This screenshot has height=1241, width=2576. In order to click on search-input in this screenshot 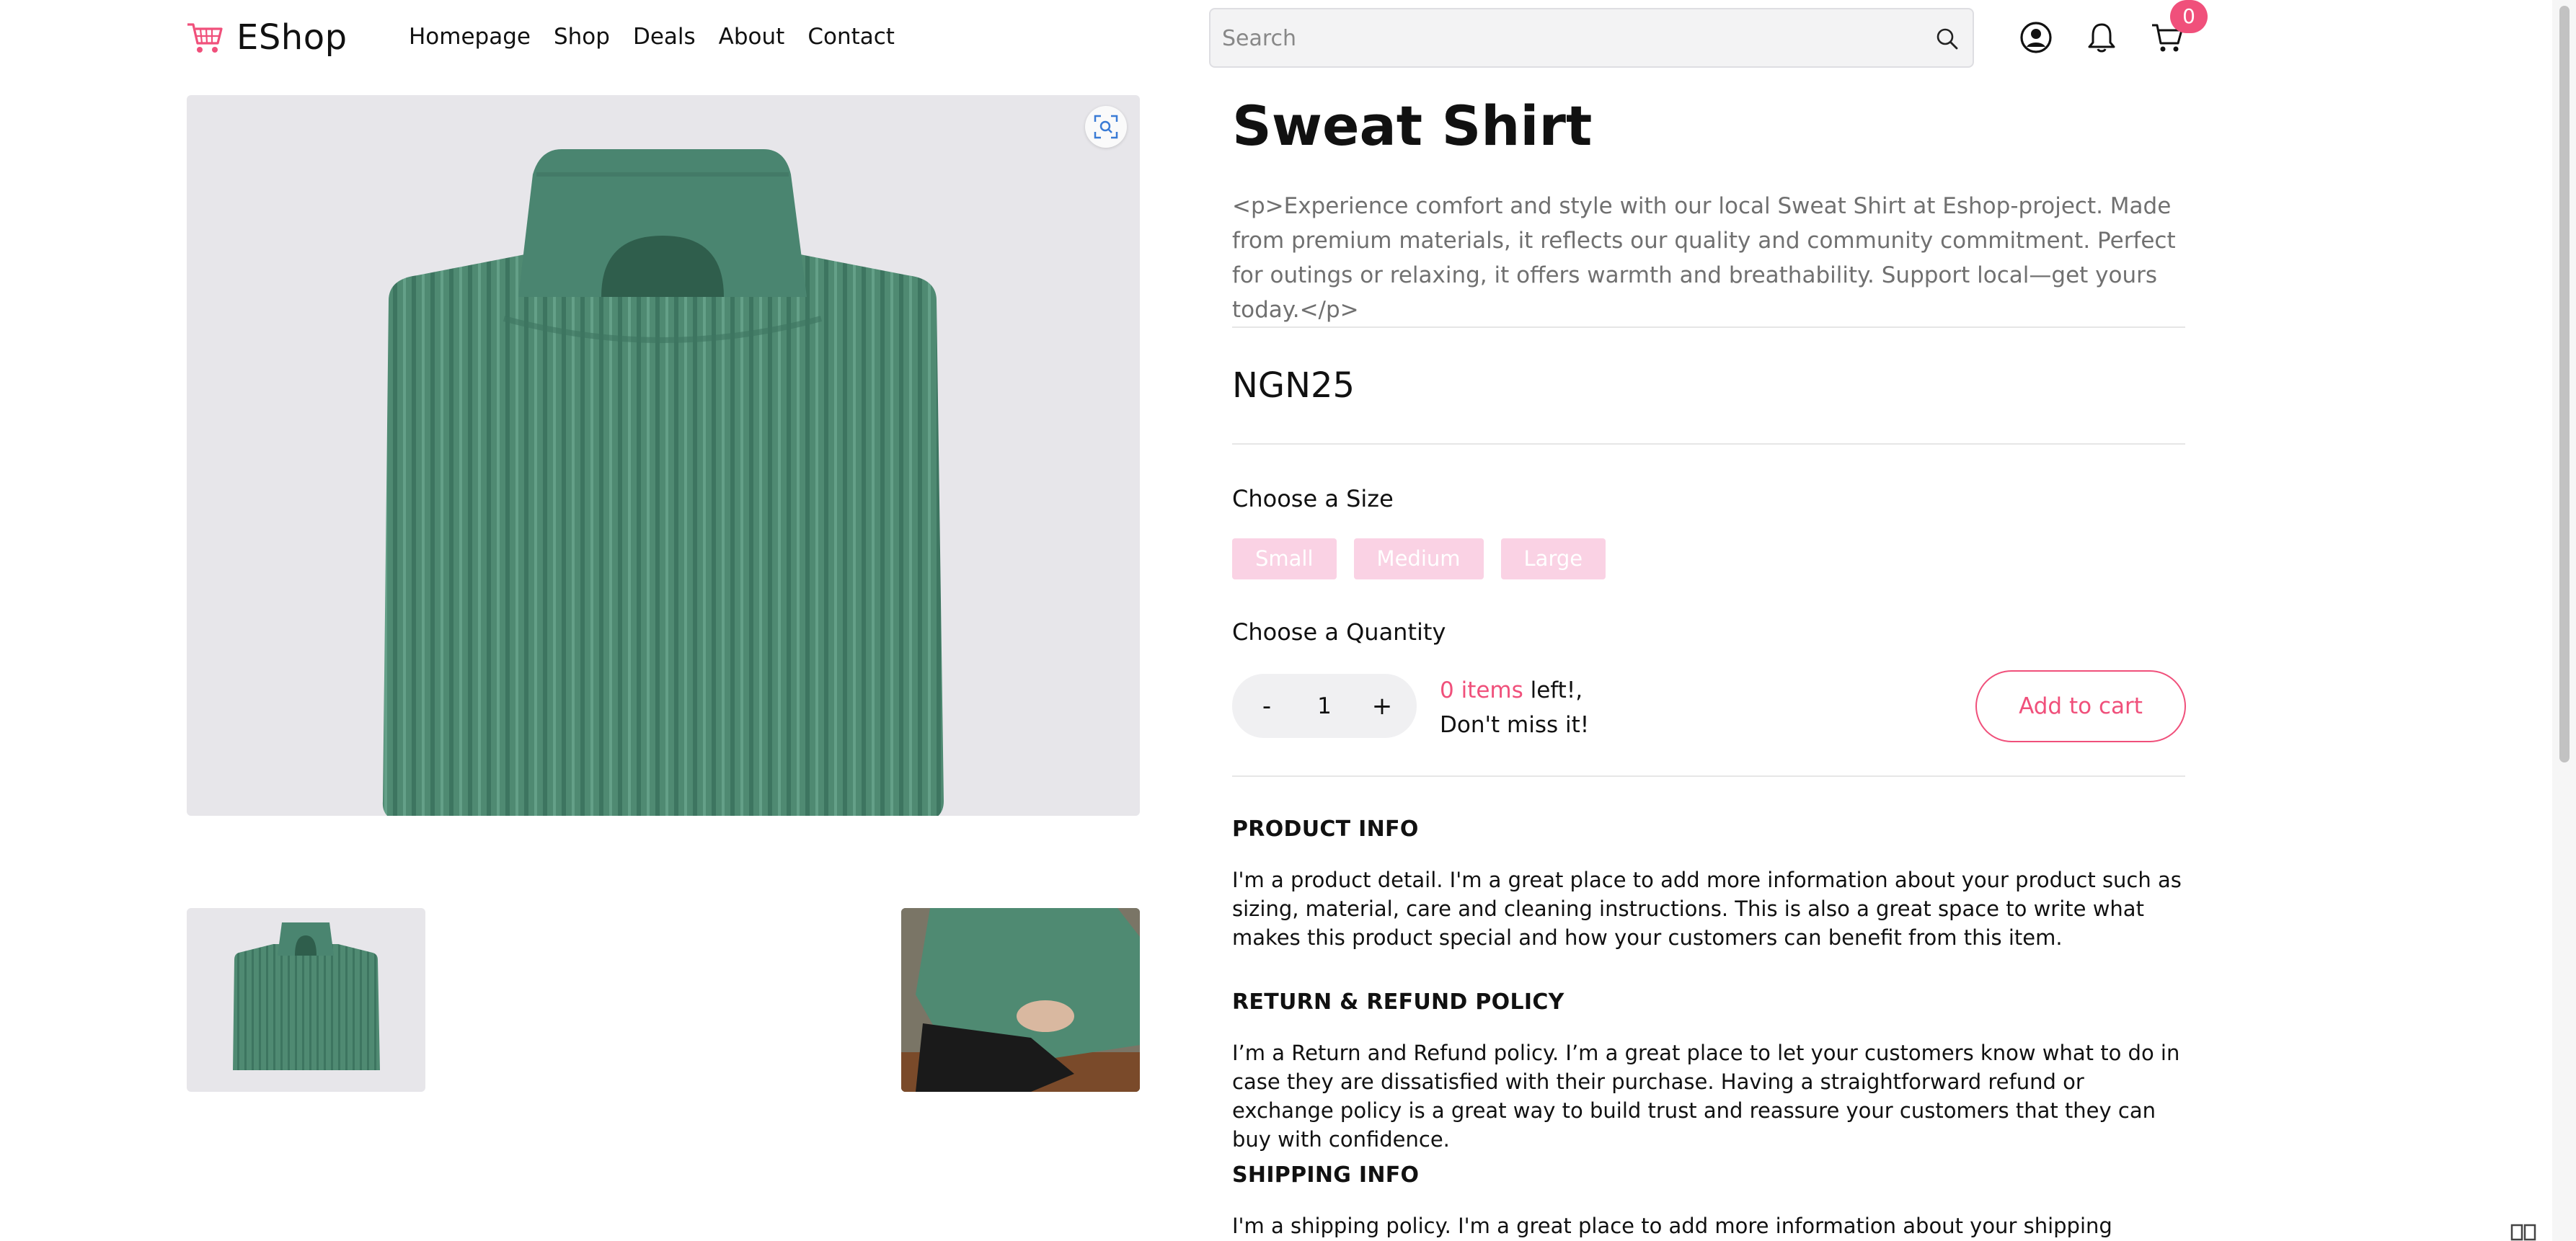, I will do `click(1568, 38)`.